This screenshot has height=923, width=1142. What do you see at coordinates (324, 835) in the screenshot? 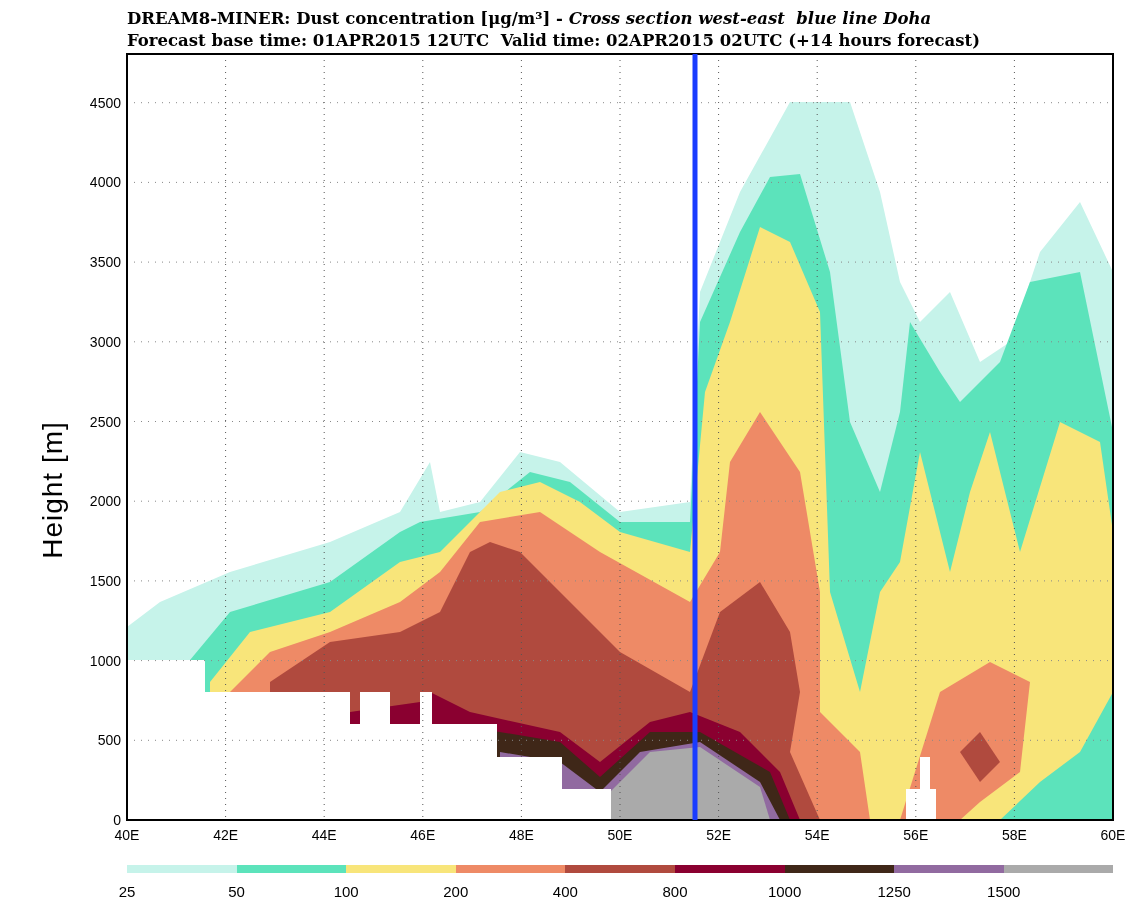
I see `x-tick-label: 44E` at bounding box center [324, 835].